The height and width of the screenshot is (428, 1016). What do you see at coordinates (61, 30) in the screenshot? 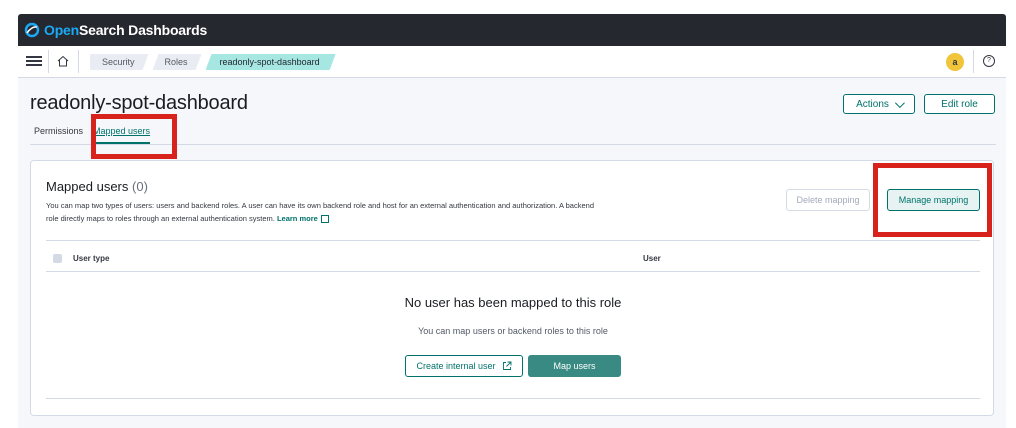
I see `brand-open-text: Open` at bounding box center [61, 30].